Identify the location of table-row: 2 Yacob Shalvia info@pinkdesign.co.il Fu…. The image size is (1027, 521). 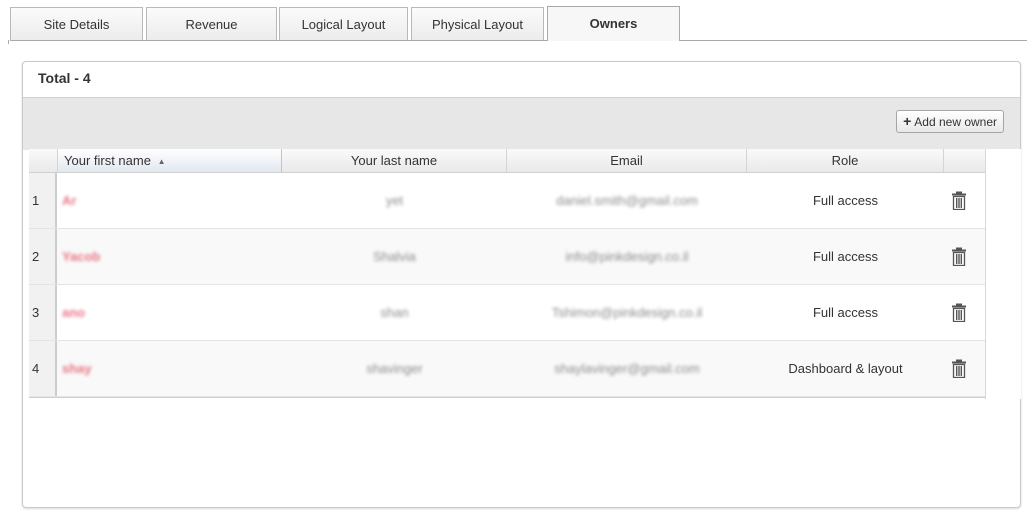
(510, 257).